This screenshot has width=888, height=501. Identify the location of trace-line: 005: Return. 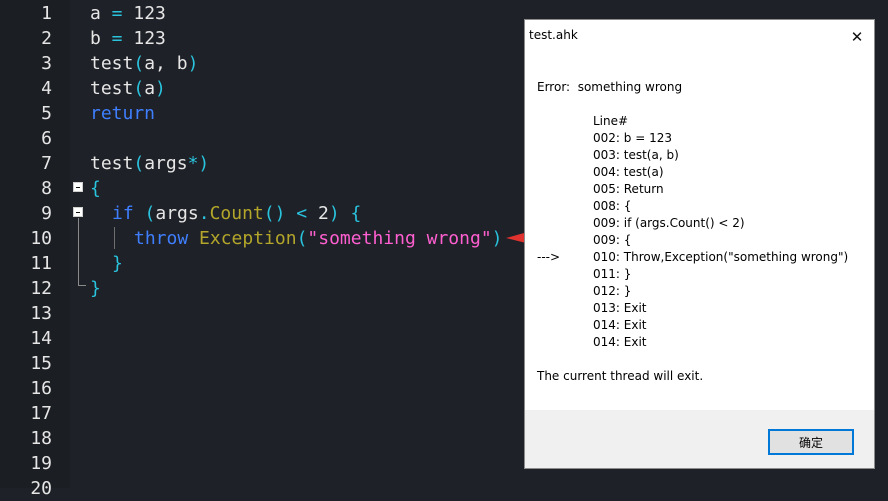
(628, 189).